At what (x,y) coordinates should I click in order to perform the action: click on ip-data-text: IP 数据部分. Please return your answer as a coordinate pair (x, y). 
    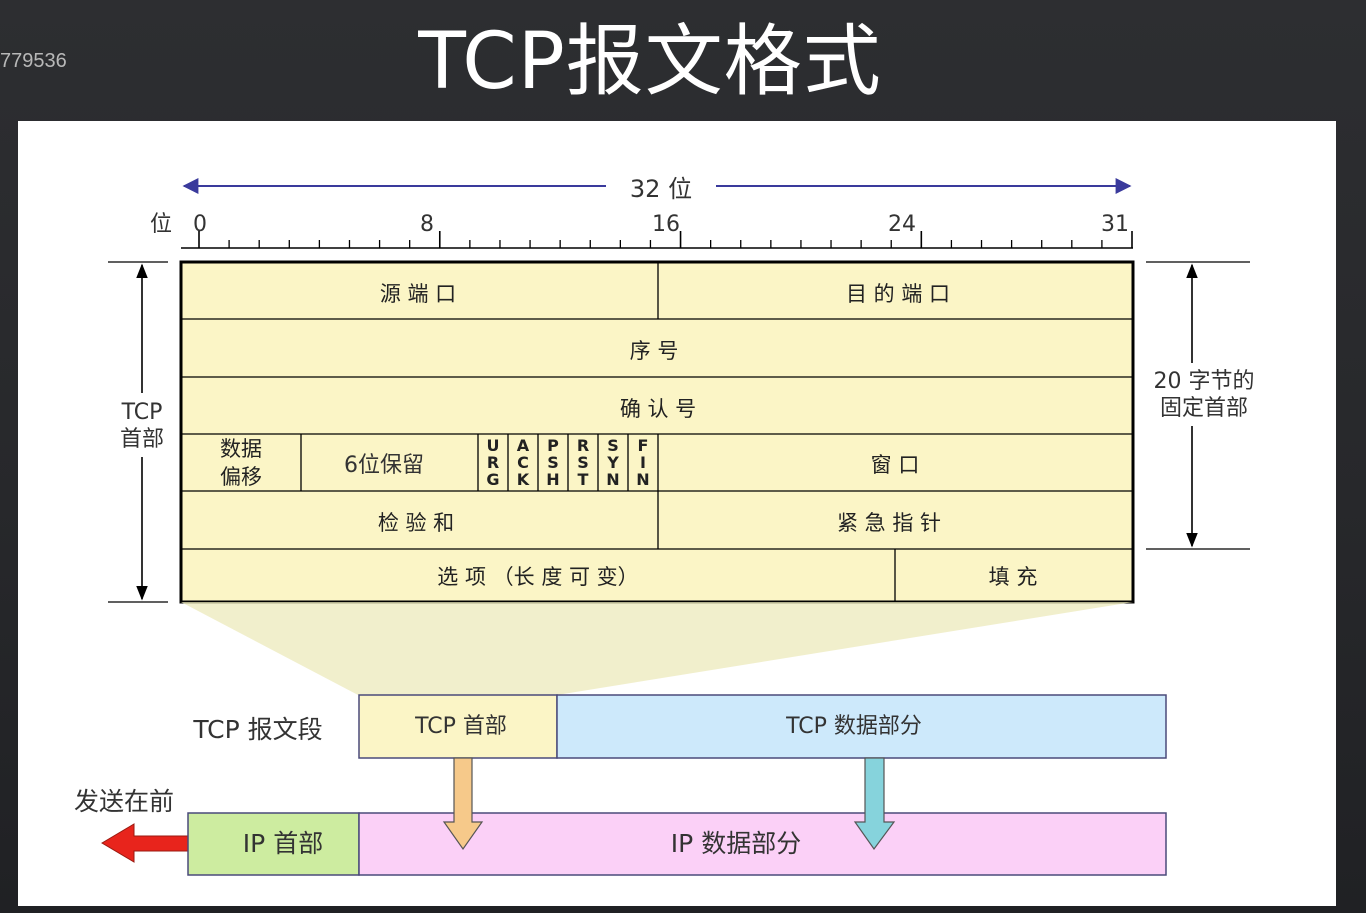
    Looking at the image, I should click on (736, 843).